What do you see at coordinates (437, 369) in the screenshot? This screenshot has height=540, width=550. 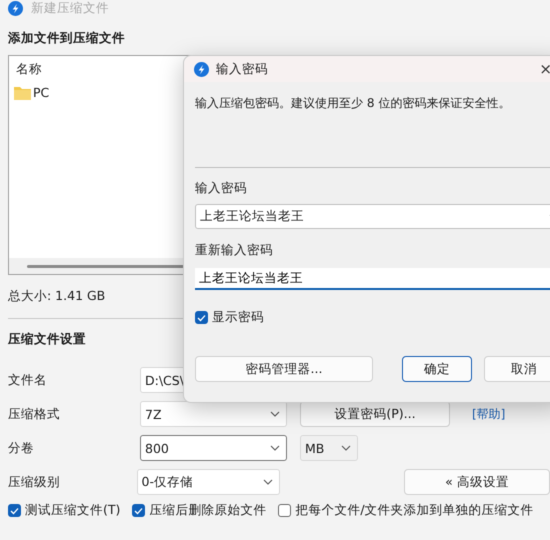 I see `dialog-button: 确定` at bounding box center [437, 369].